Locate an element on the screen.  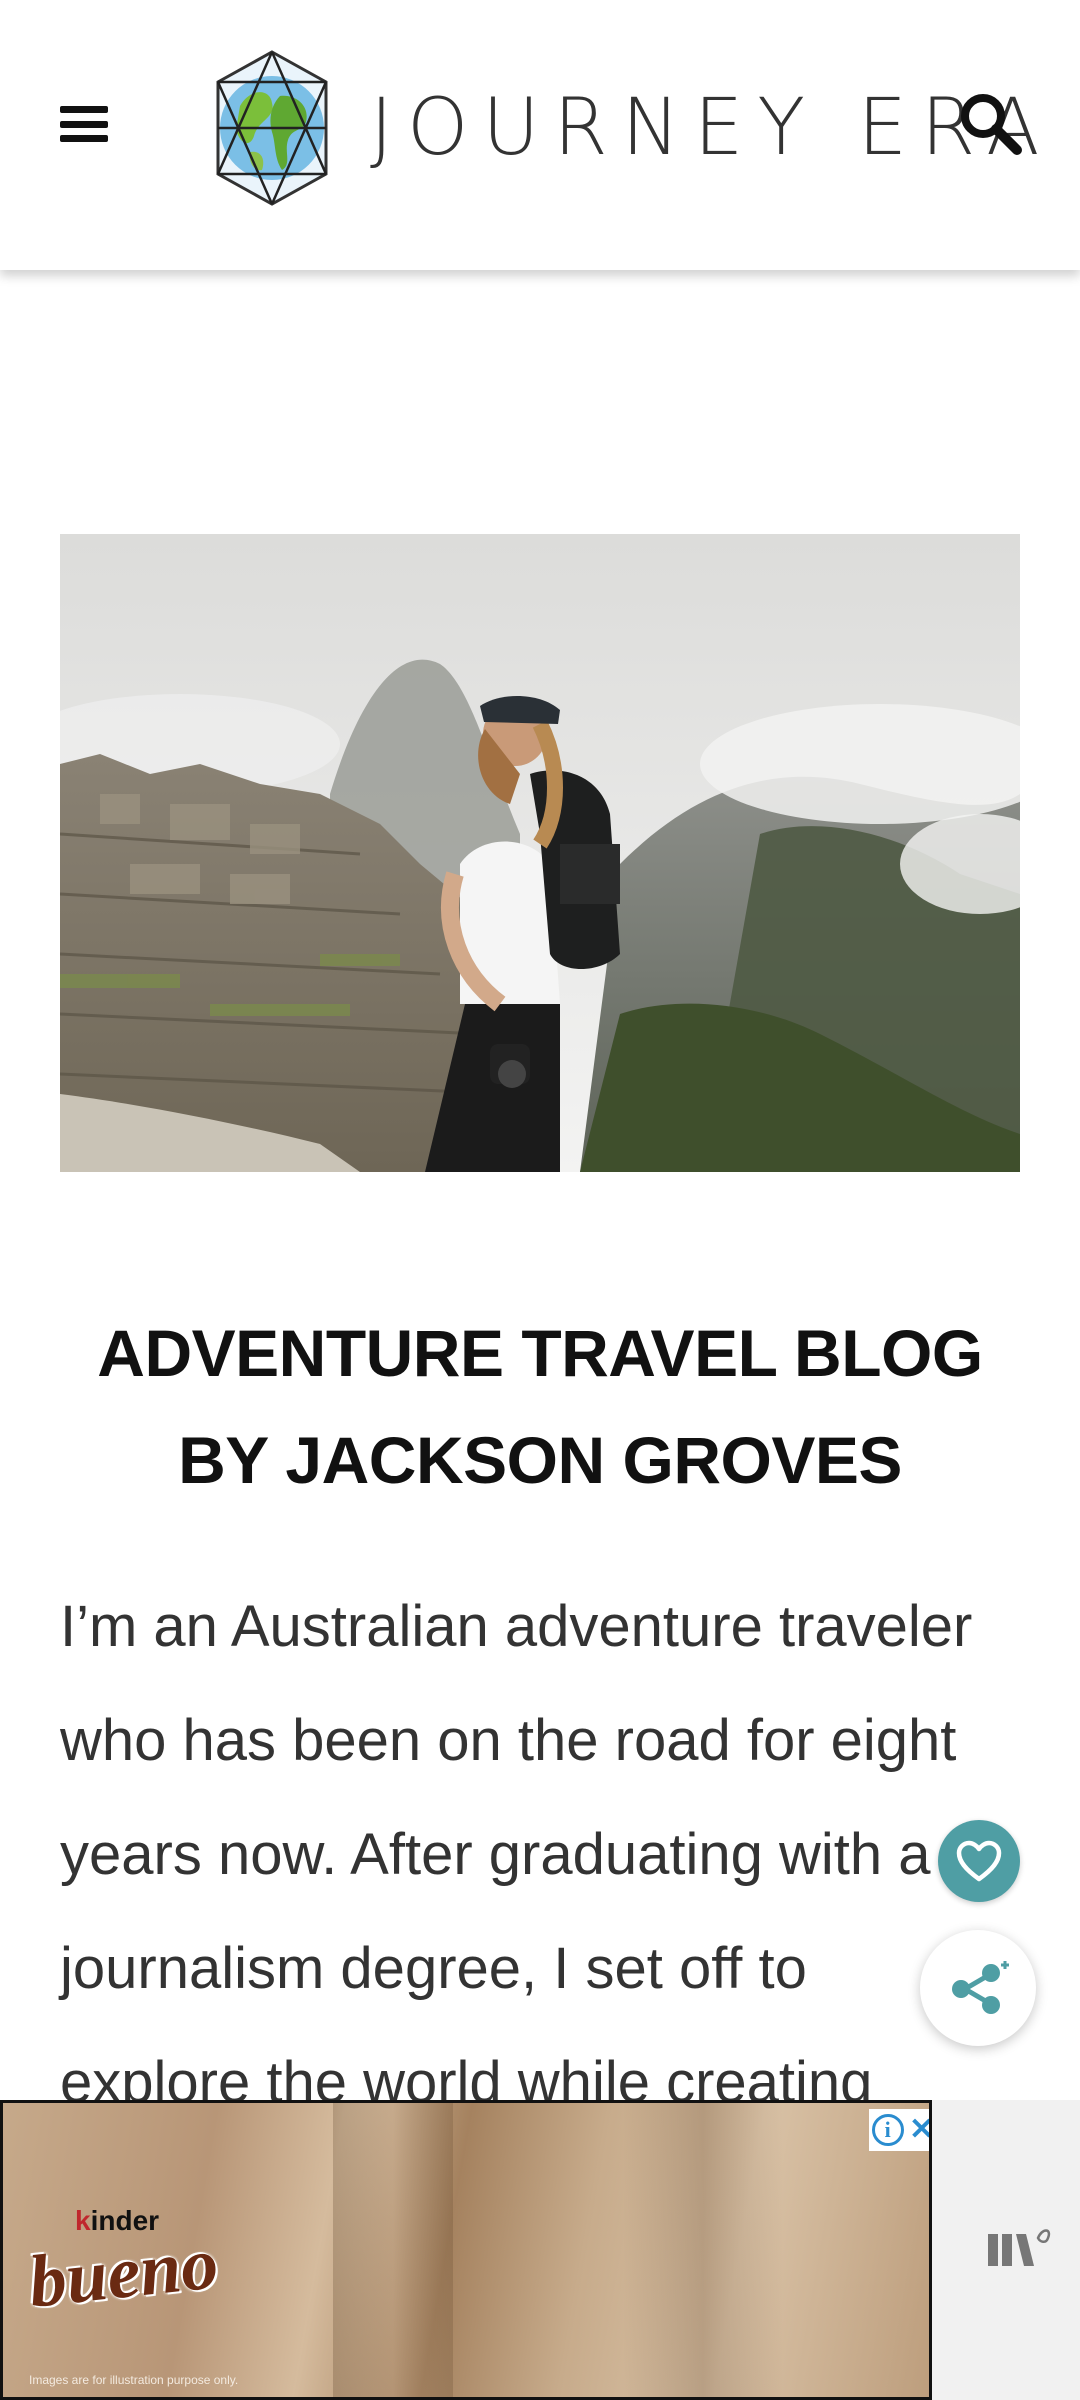
favorite-button is located at coordinates (979, 1861).